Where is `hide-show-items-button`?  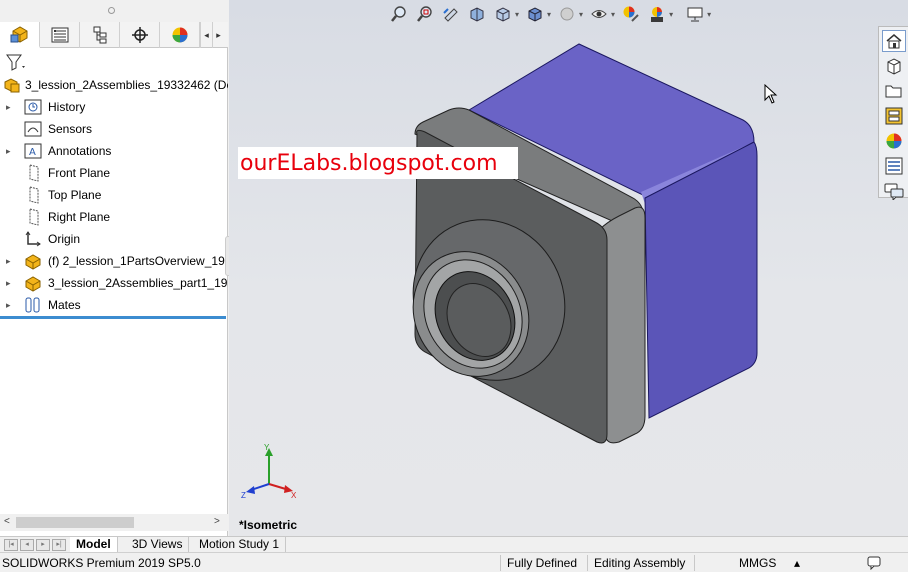
hide-show-items-button is located at coordinates (567, 14).